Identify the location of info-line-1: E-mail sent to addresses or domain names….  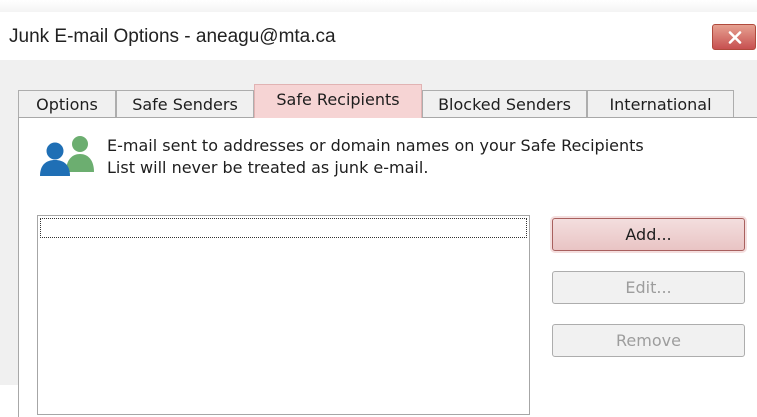
(375, 145).